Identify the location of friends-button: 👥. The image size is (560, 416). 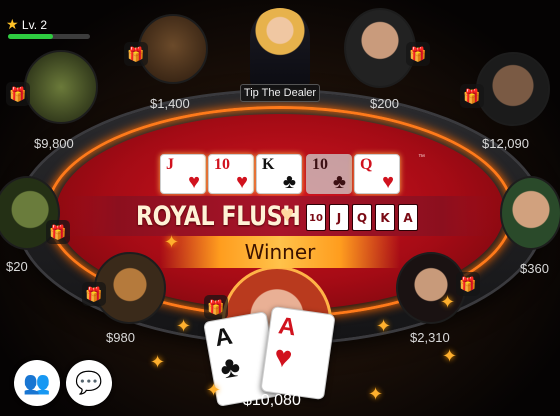
(37, 383).